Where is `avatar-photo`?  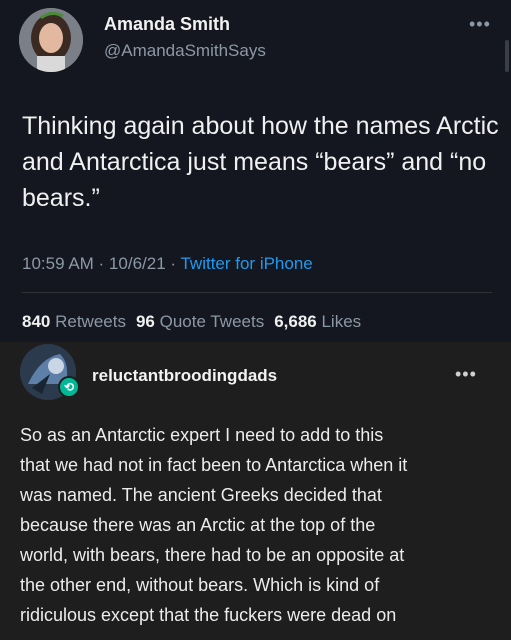
avatar-photo is located at coordinates (51, 40).